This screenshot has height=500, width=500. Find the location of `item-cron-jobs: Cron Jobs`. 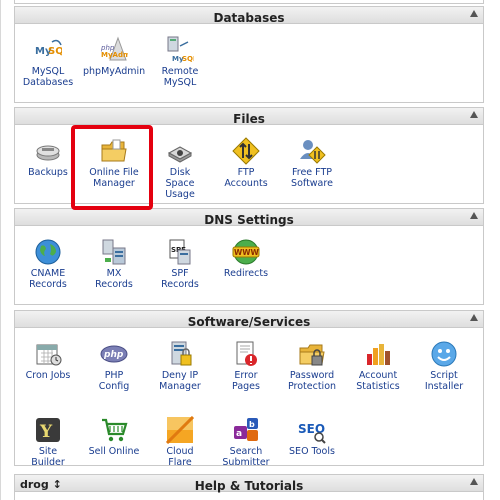

item-cron-jobs: Cron Jobs is located at coordinates (48, 360).